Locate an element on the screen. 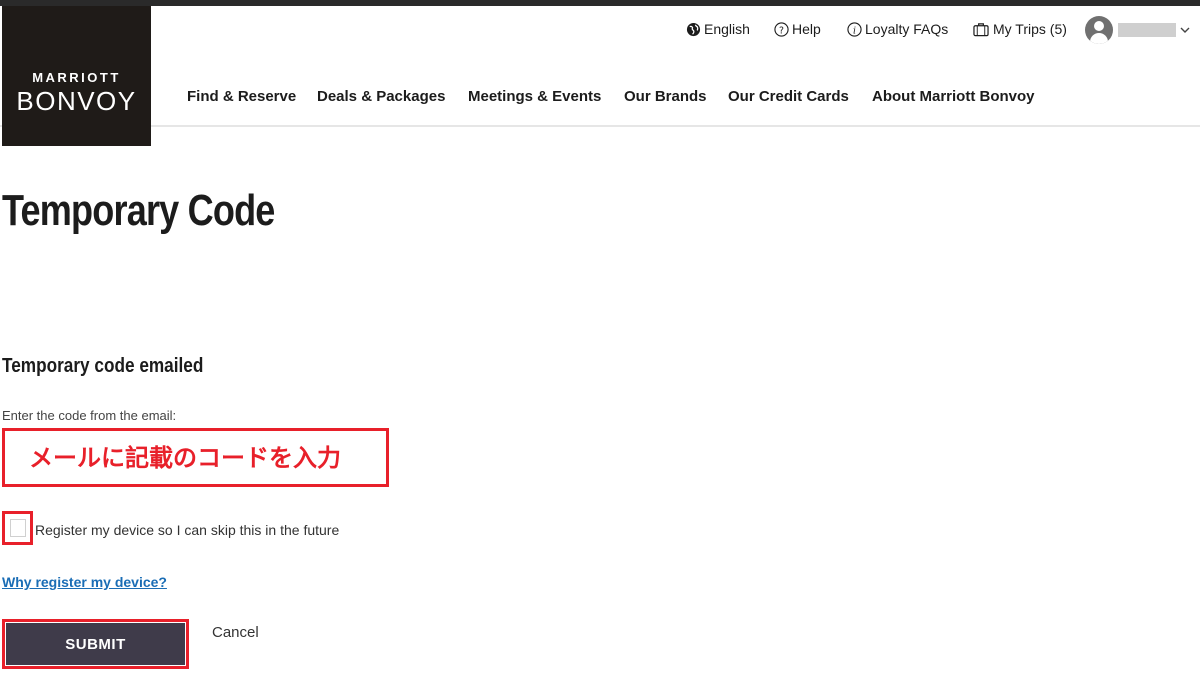  section-heading: Temporary code emailed is located at coordinates (103, 366).